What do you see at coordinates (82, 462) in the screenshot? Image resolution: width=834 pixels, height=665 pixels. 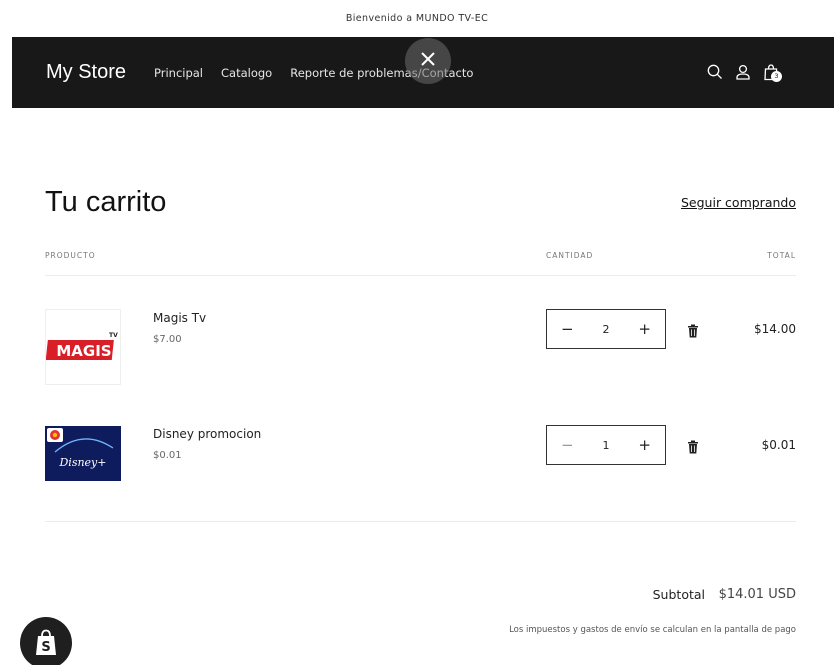 I see `disney-logo-text: Disney+` at bounding box center [82, 462].